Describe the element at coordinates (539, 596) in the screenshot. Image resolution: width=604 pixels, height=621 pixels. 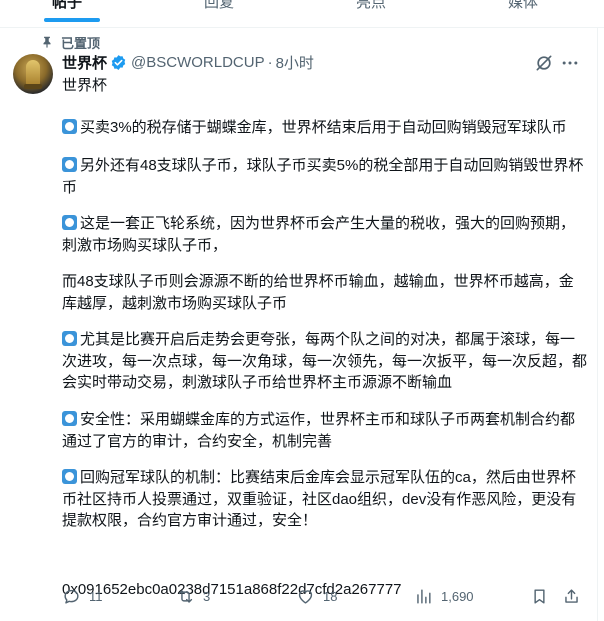
I see `bookmark-icon` at that location.